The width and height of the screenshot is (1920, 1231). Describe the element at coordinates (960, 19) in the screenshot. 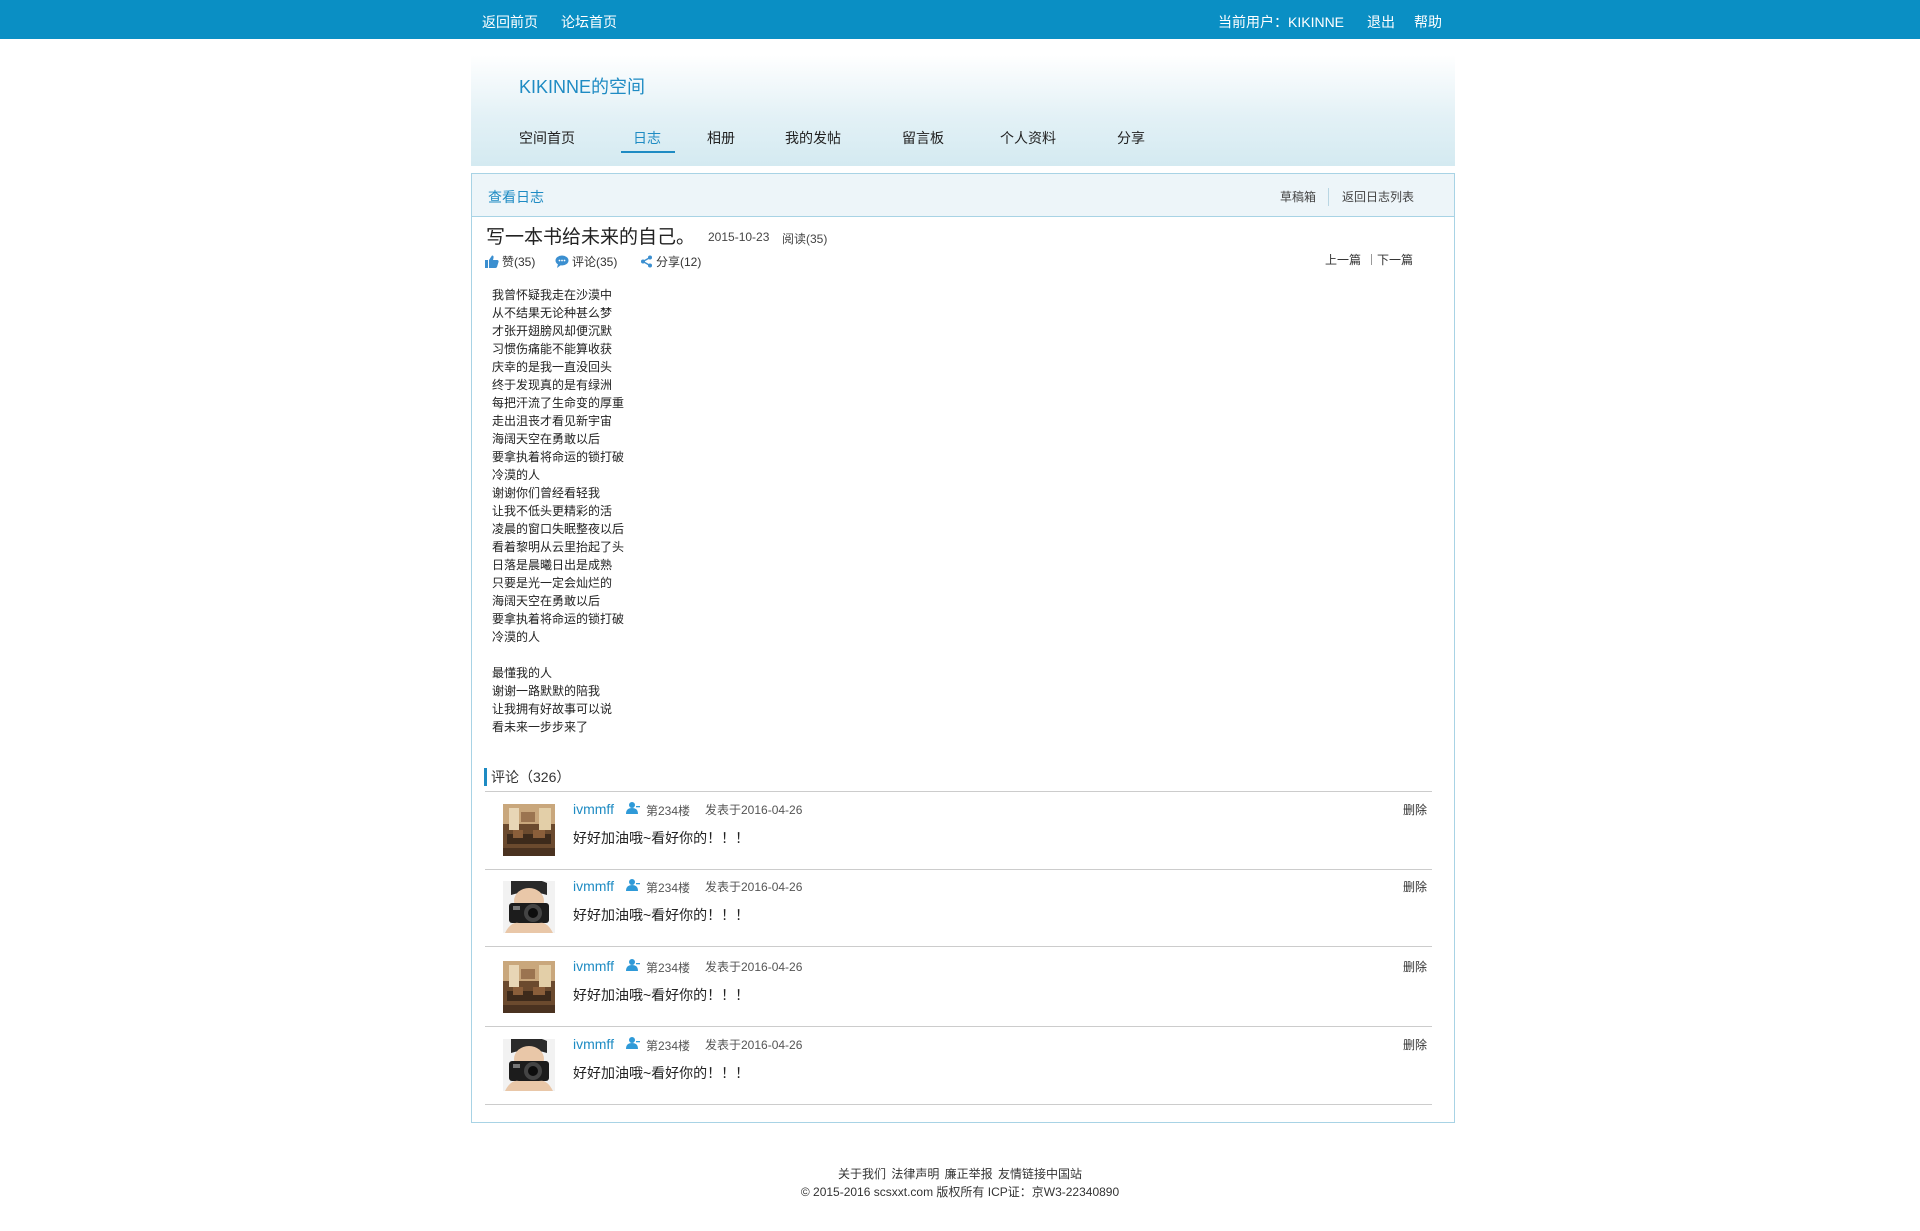

I see `top-bar: 返回前页 论坛首页 当前用户：KIKINNE 退出 帮助` at that location.